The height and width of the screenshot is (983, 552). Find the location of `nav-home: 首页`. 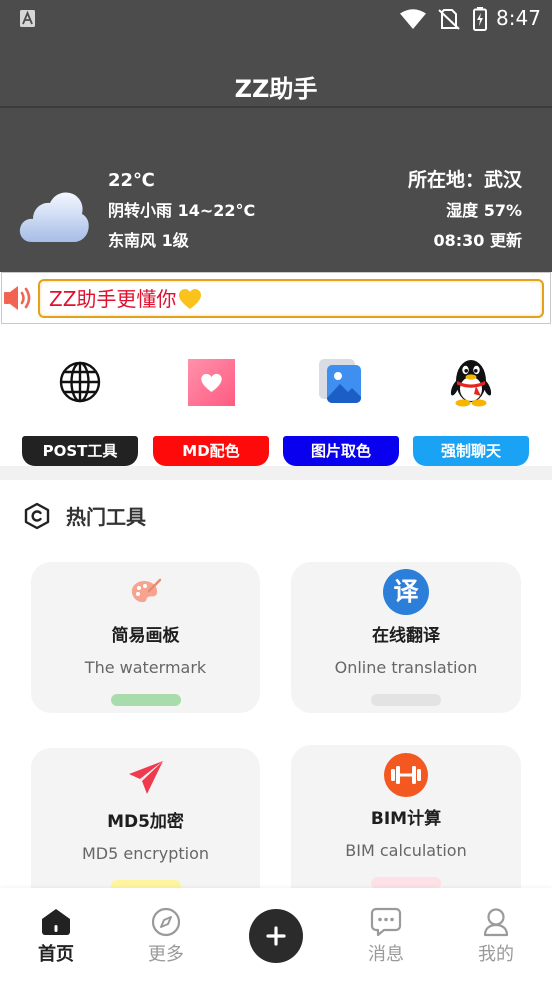

nav-home: 首页 is located at coordinates (56, 935).